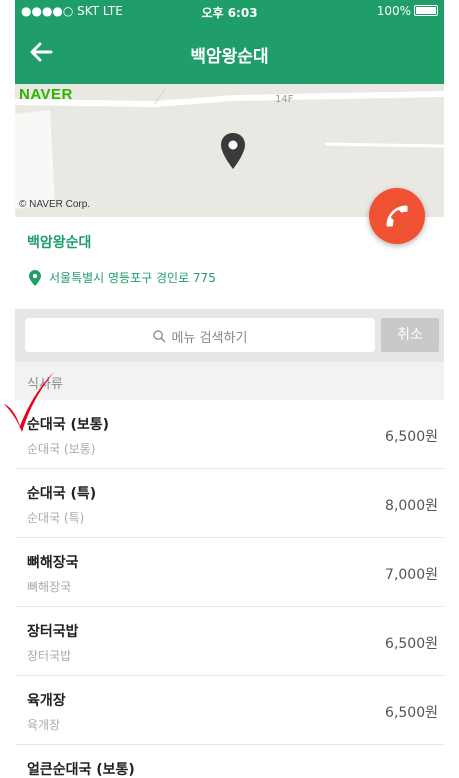 The image size is (459, 778). What do you see at coordinates (426, 10) in the screenshot?
I see `battery-icon` at bounding box center [426, 10].